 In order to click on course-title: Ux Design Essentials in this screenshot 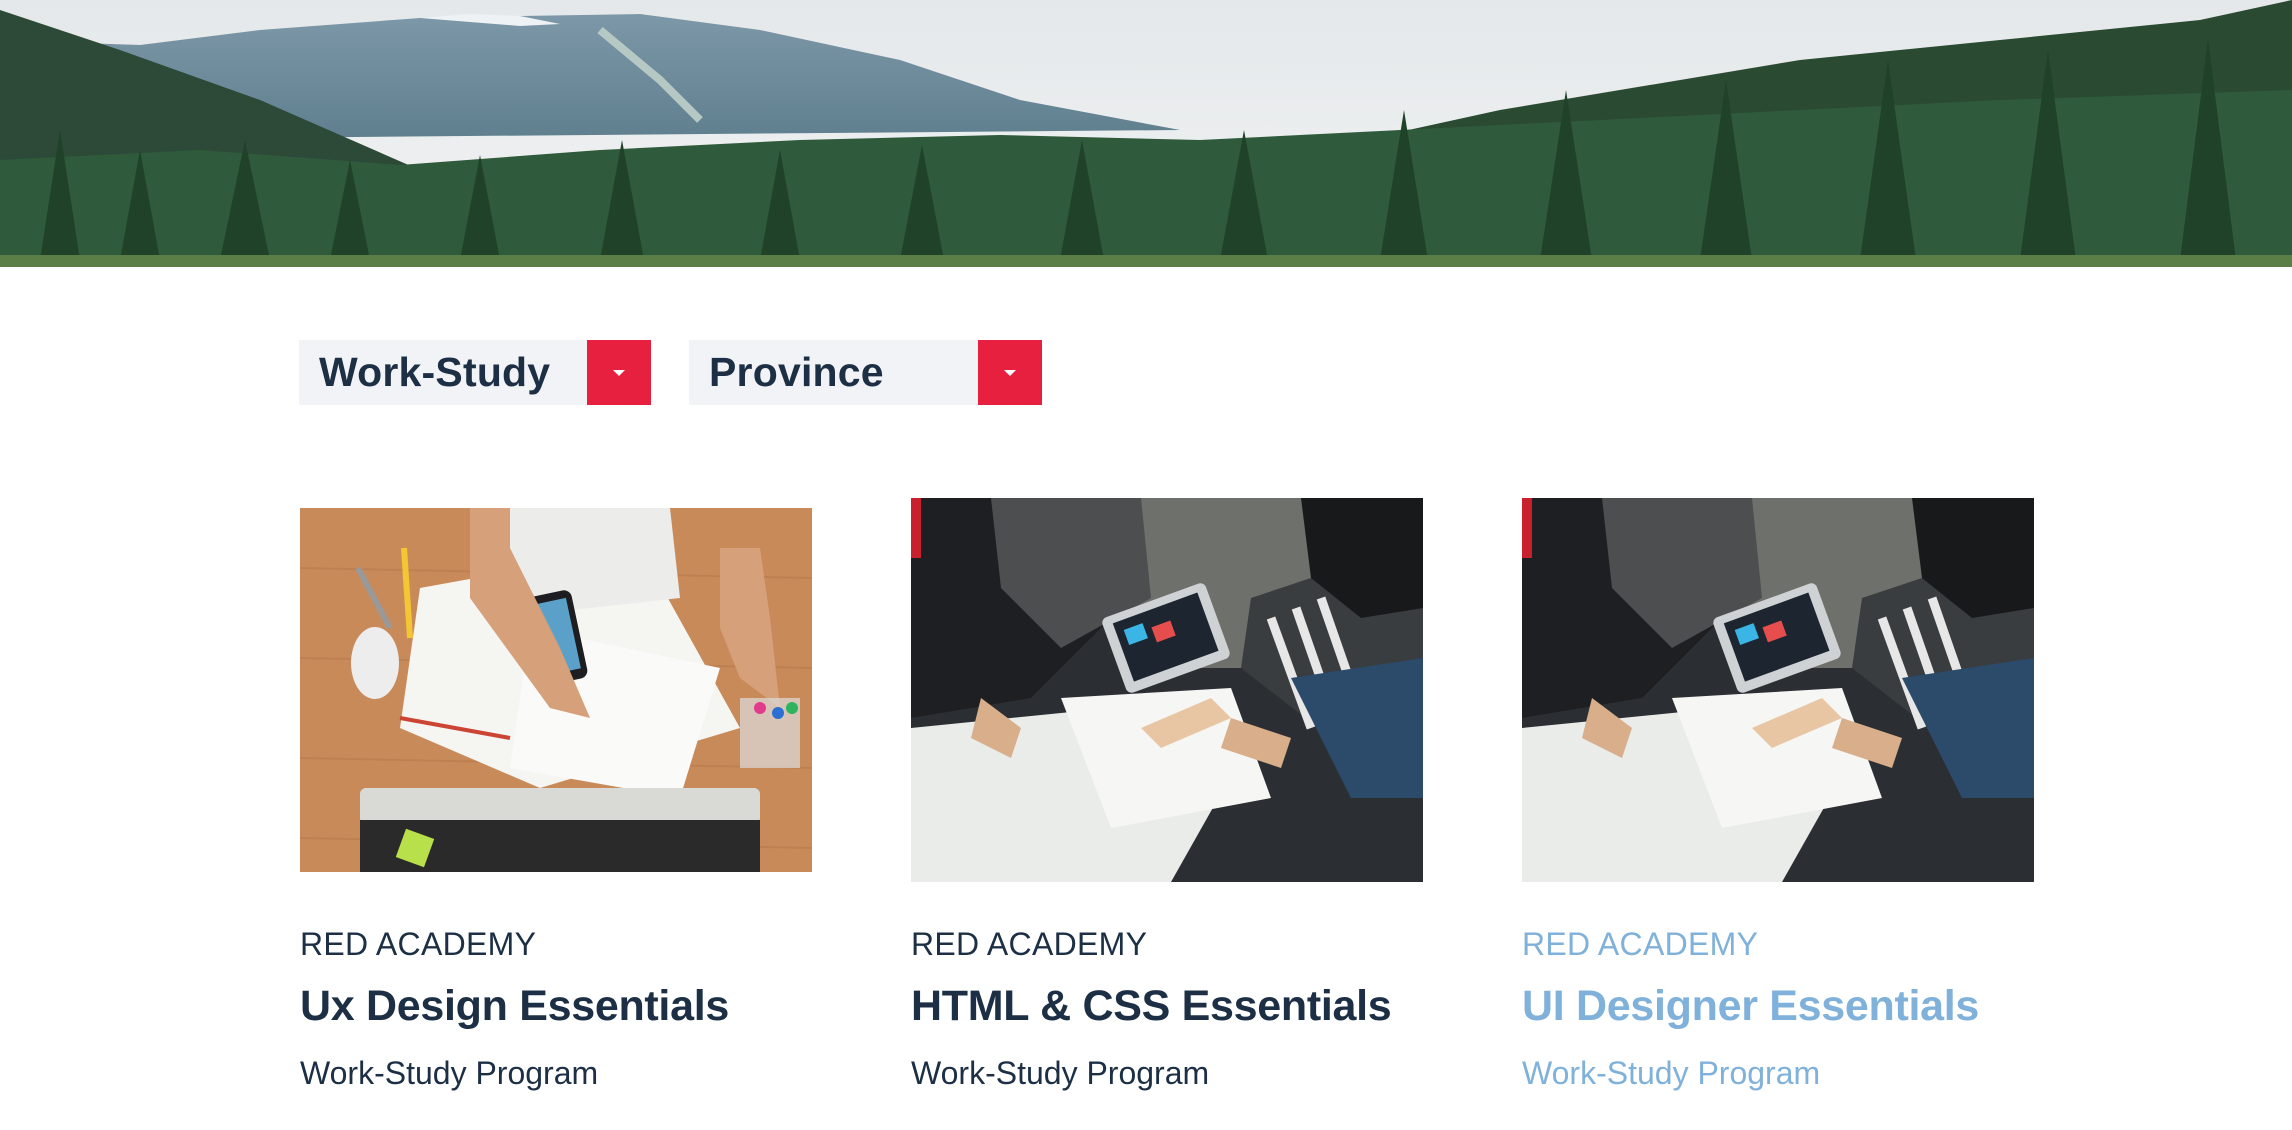, I will do `click(514, 1006)`.